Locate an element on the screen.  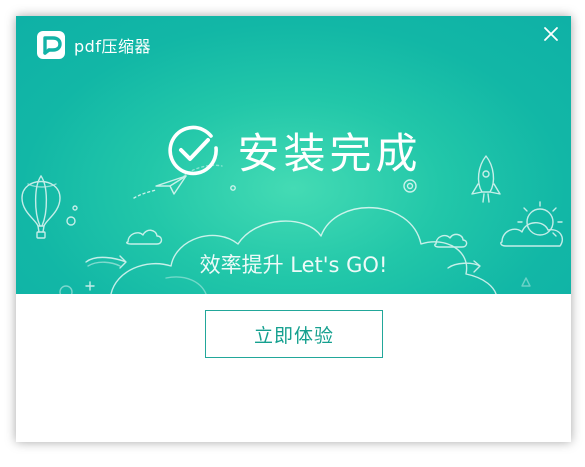
brand: pdf压缩器 is located at coordinates (93, 45).